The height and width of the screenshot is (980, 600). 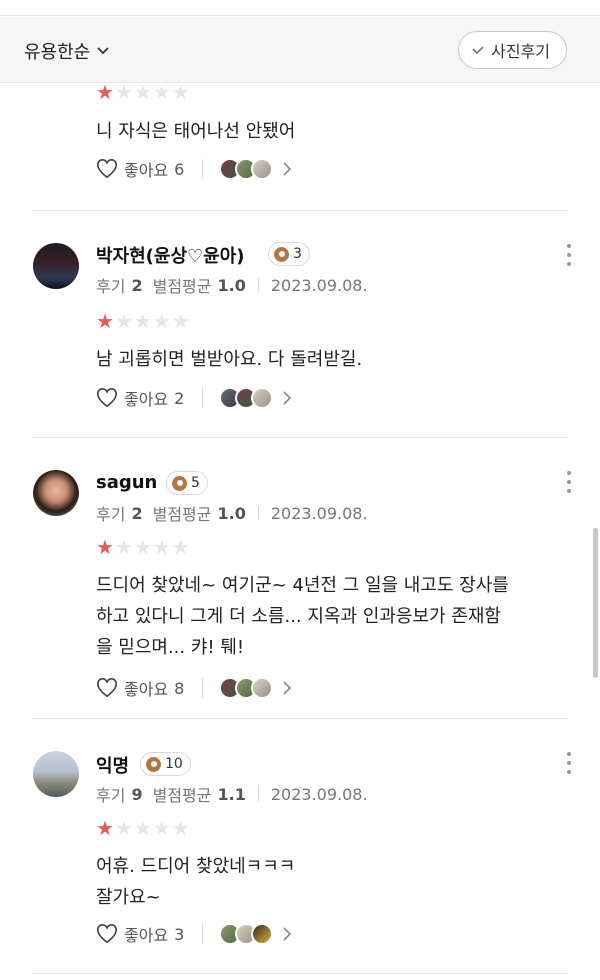 I want to click on review-count: 9, so click(x=137, y=794).